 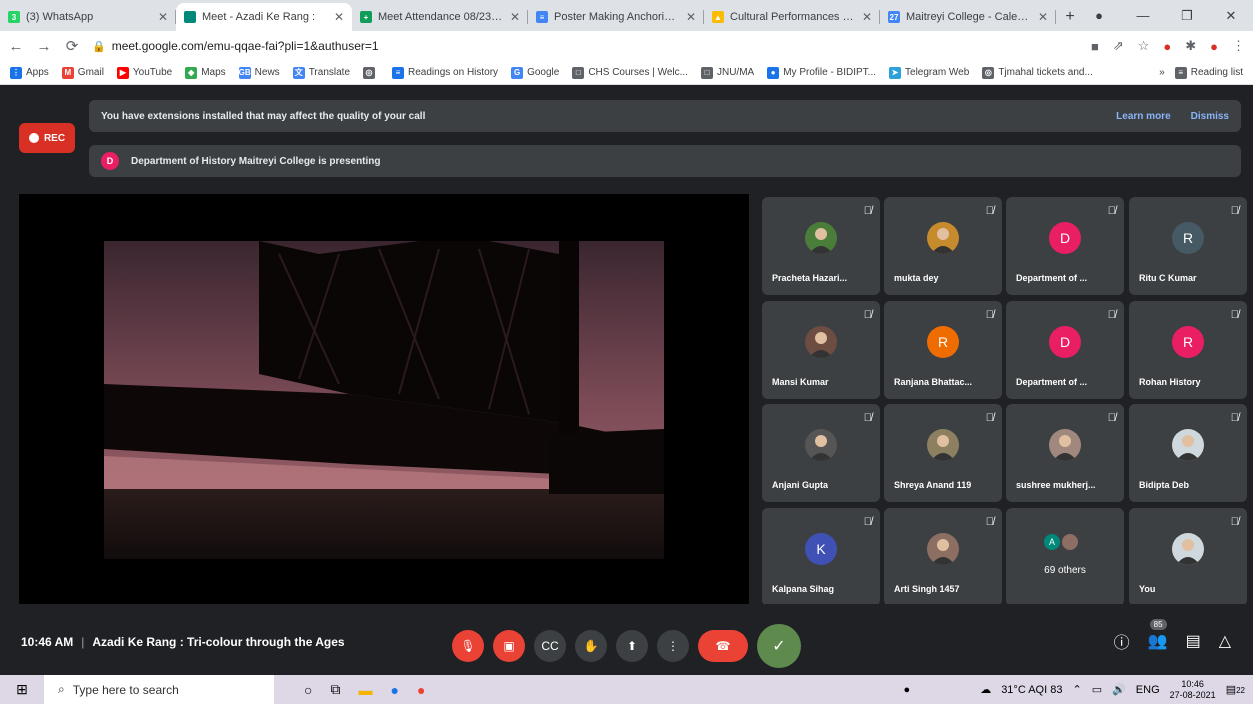 I want to click on activities-icon: △, so click(x=1225, y=641).